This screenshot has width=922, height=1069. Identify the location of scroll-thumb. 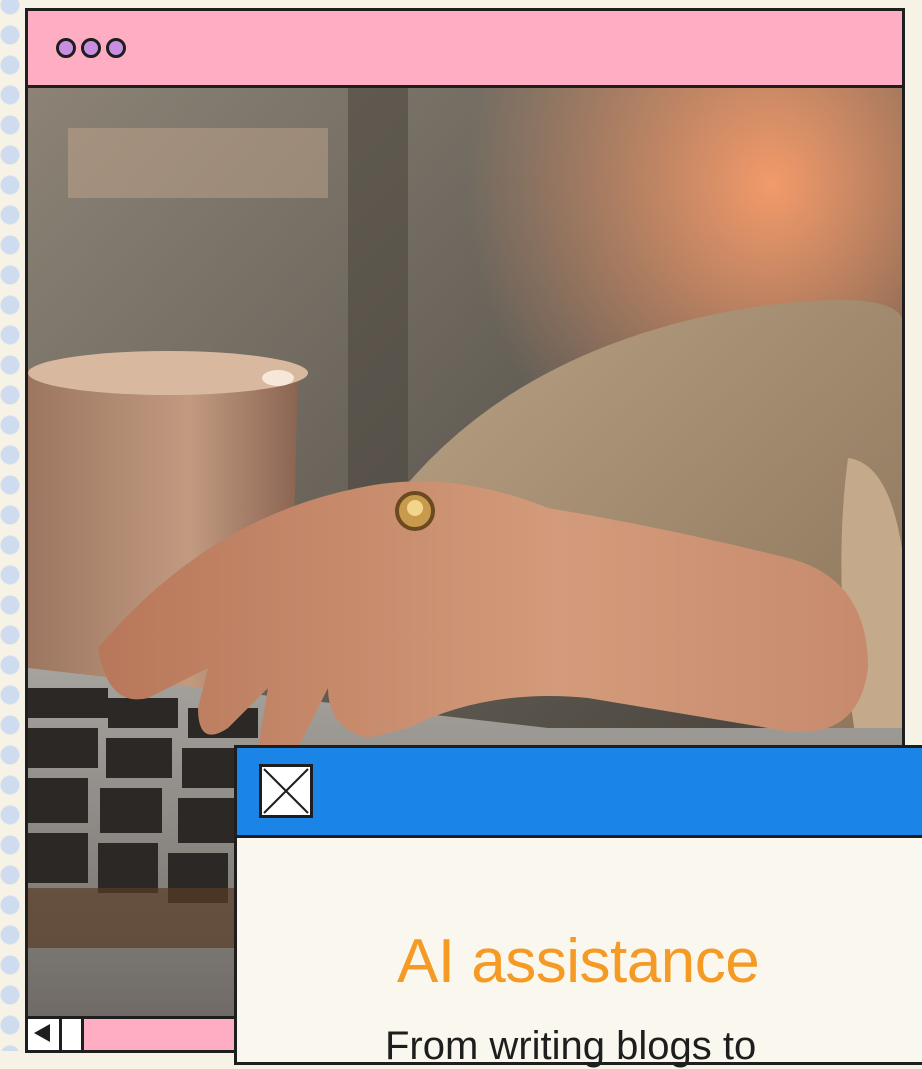
(73, 1034).